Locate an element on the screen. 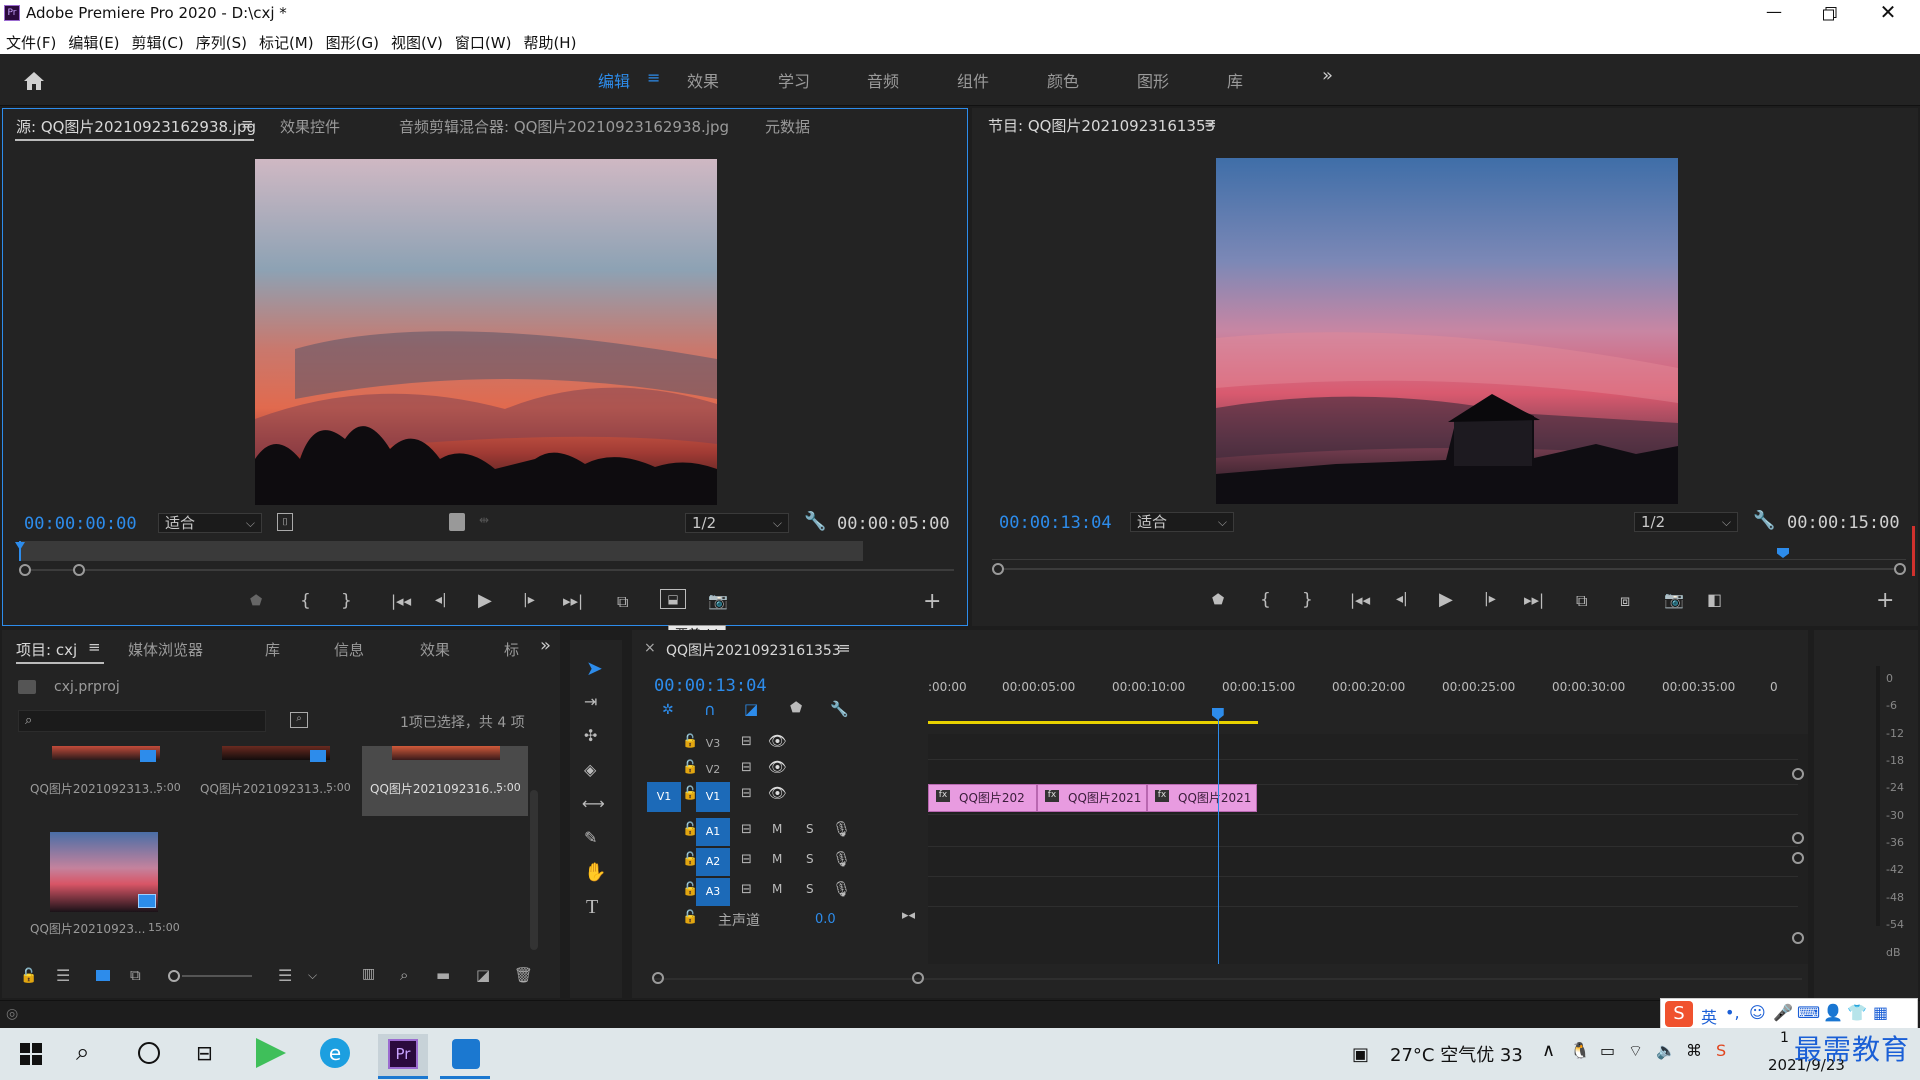 Image resolution: width=1920 pixels, height=1080 pixels. source-tab-menu-icon: ≡ is located at coordinates (247, 124).